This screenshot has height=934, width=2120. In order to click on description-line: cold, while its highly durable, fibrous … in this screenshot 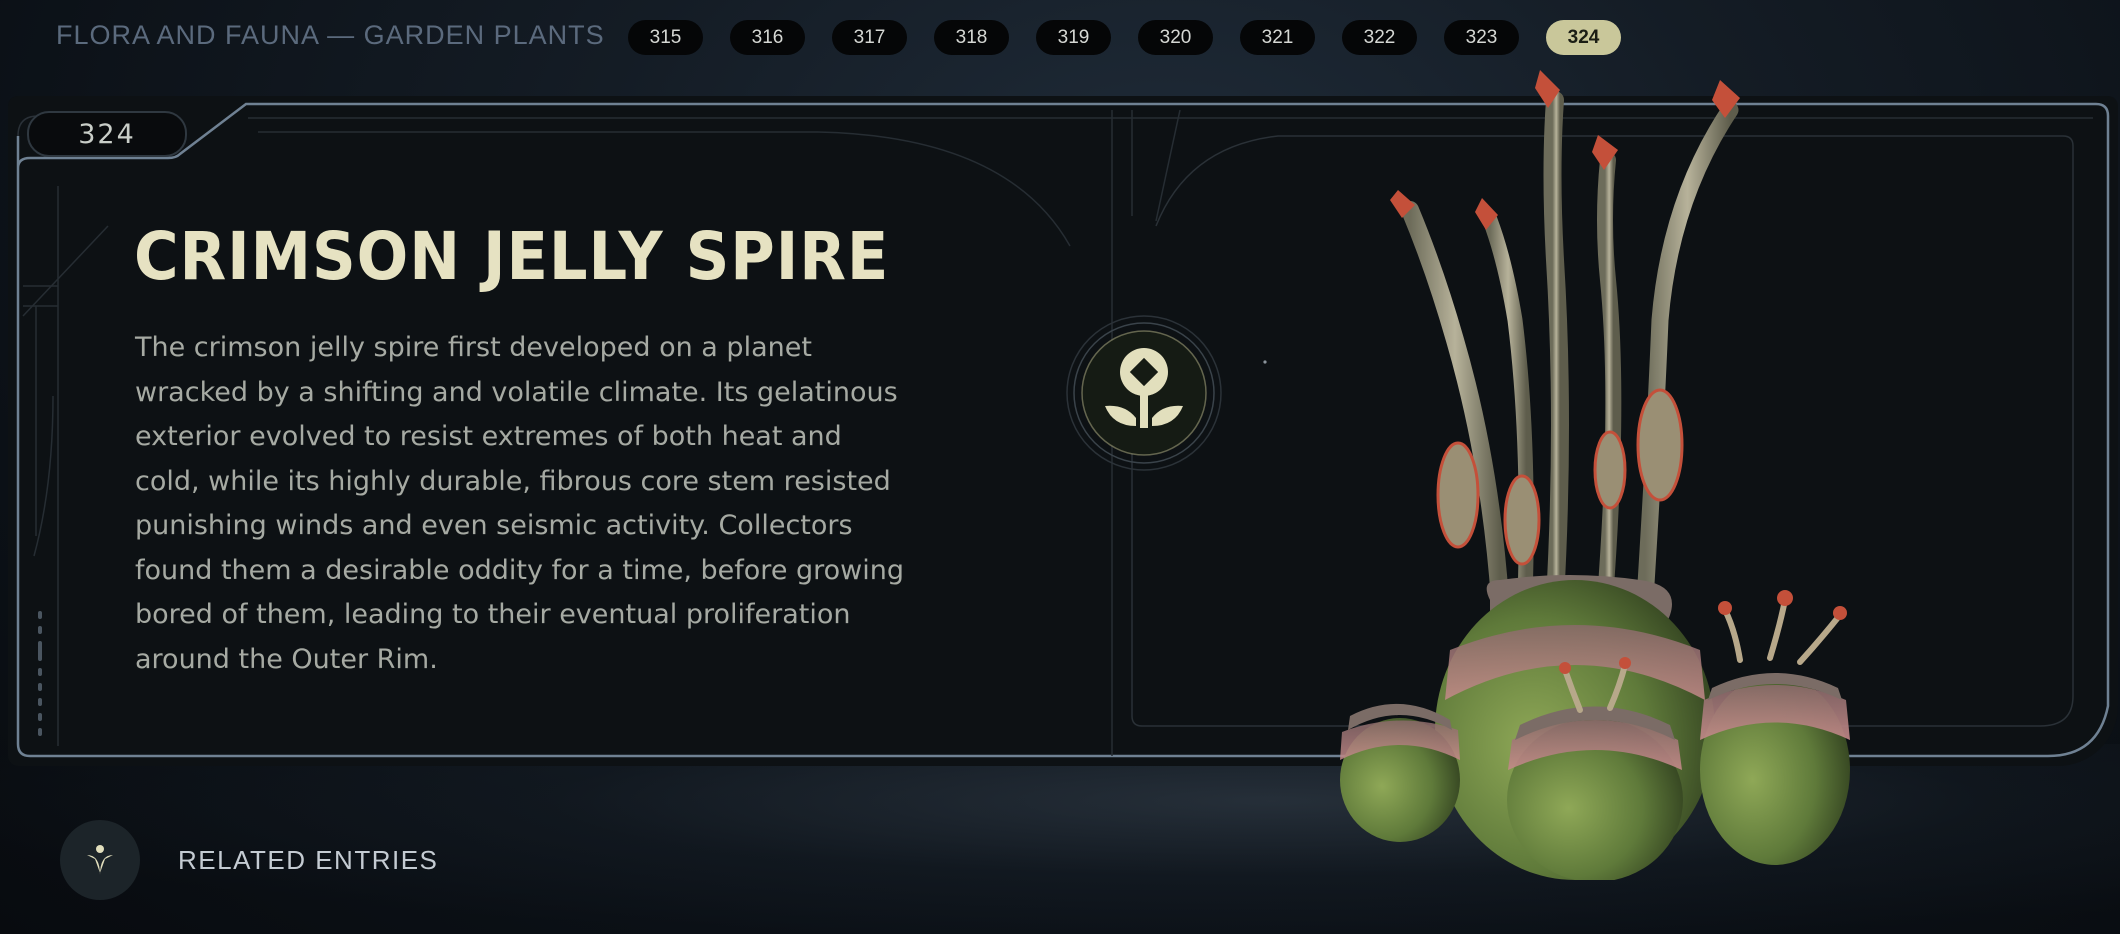, I will do `click(513, 481)`.